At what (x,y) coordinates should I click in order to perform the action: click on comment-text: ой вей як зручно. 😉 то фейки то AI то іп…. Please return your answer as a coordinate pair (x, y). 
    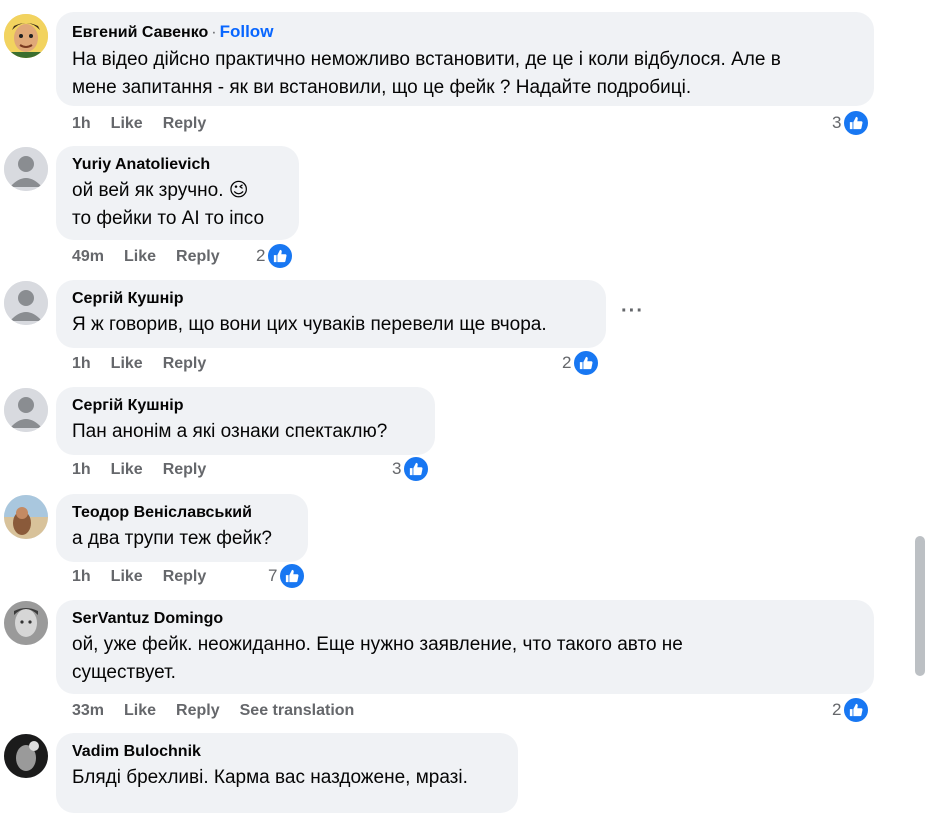
    Looking at the image, I should click on (168, 204).